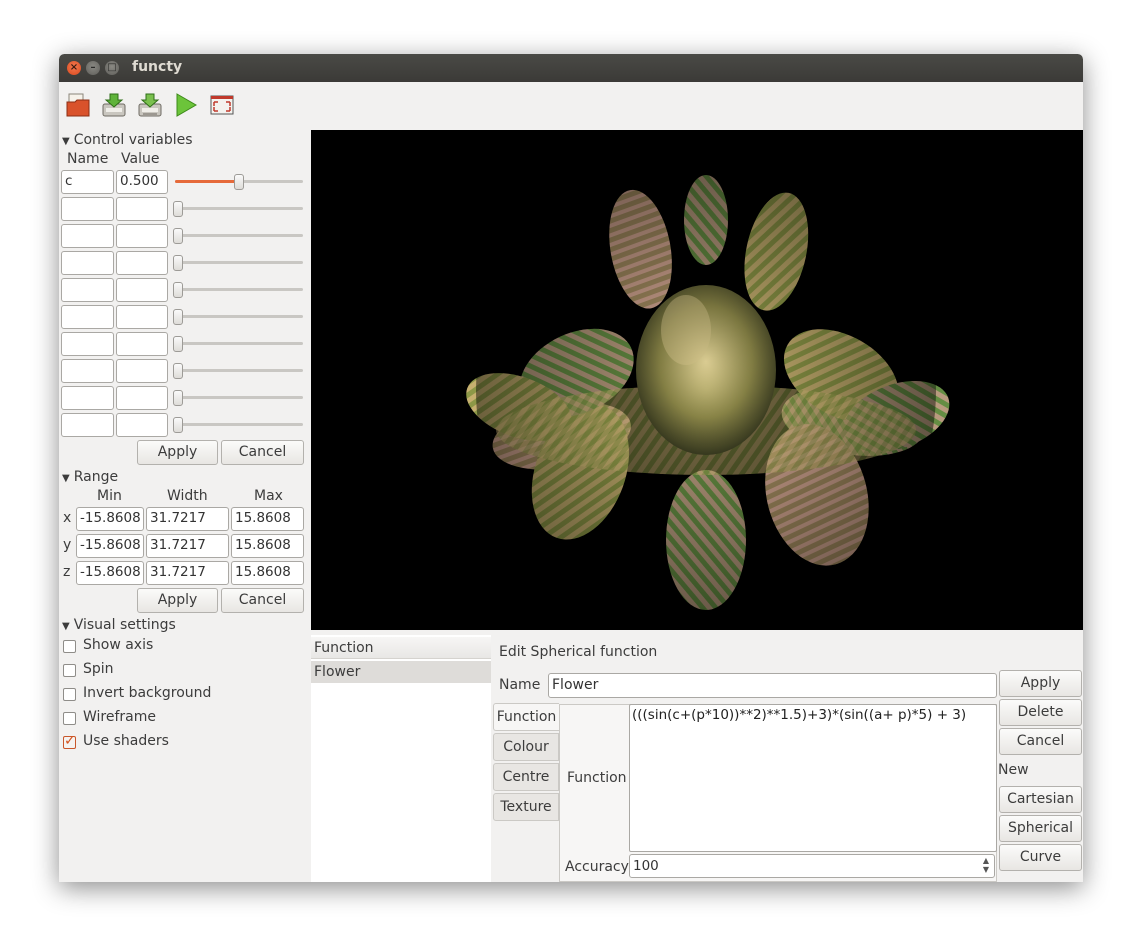 This screenshot has width=1145, height=952. What do you see at coordinates (109, 496) in the screenshot?
I see `range-min-header: Min` at bounding box center [109, 496].